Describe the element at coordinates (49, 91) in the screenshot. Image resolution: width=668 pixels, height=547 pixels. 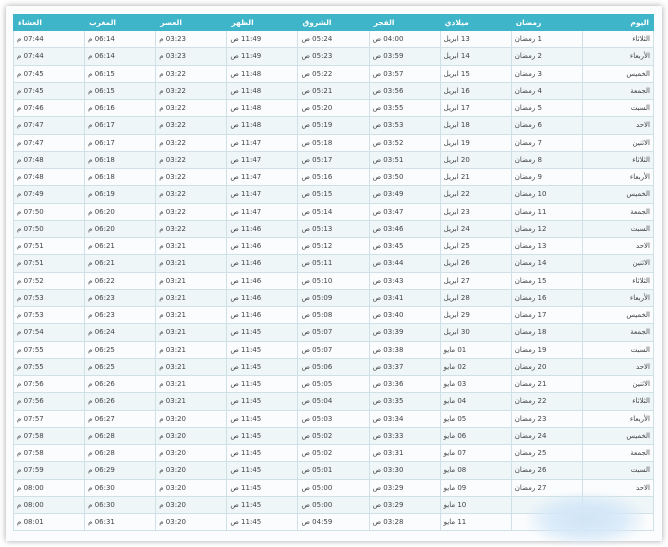
I see `cell-isha: 07:45 م` at that location.